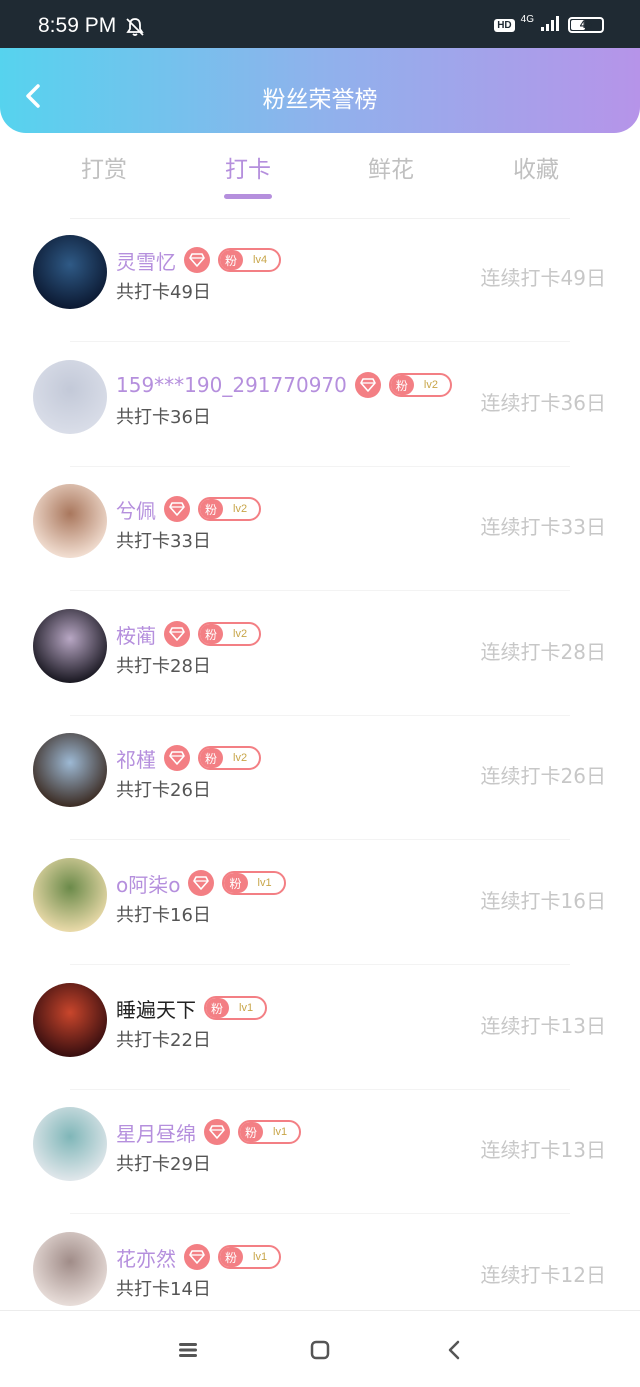 The width and height of the screenshot is (640, 1387). Describe the element at coordinates (146, 1257) in the screenshot. I see `username: 花亦然` at that location.